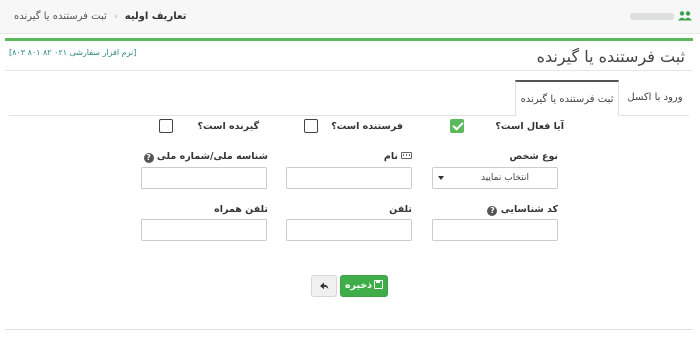 The image size is (700, 350). I want to click on phone-label: تلفن, so click(400, 209).